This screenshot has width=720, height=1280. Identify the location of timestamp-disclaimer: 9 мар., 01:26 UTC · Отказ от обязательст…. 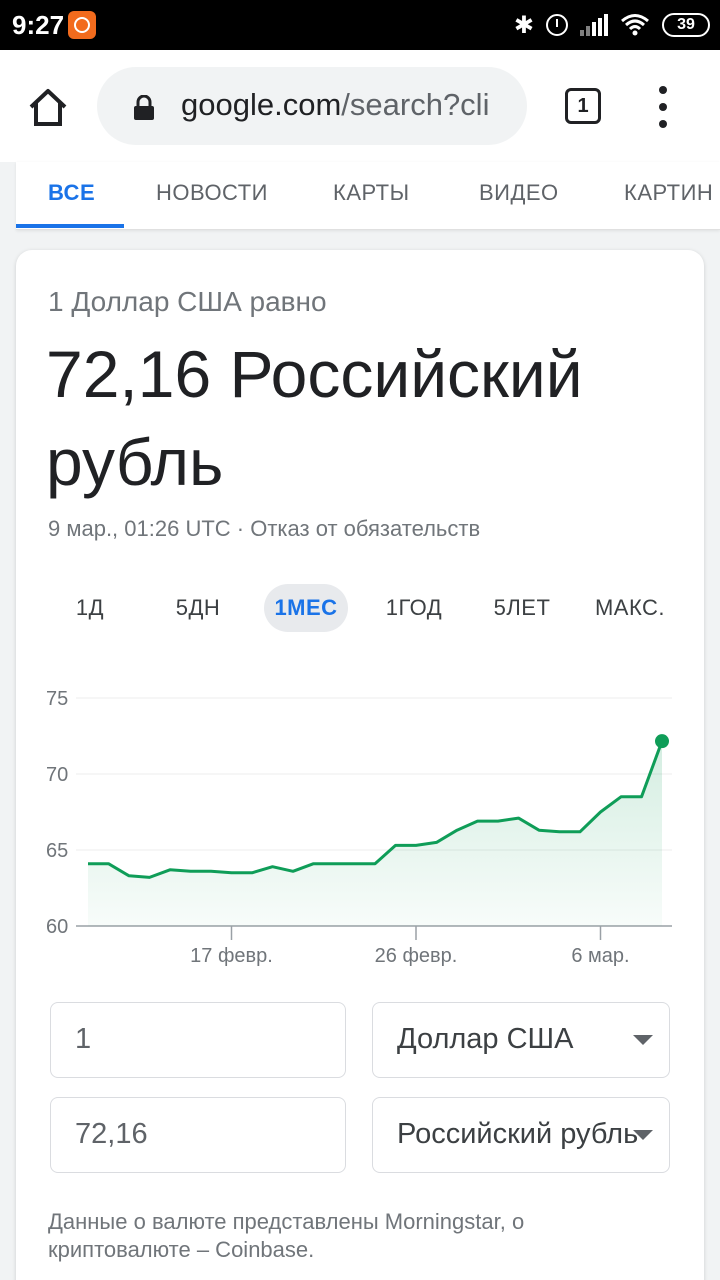
(264, 528).